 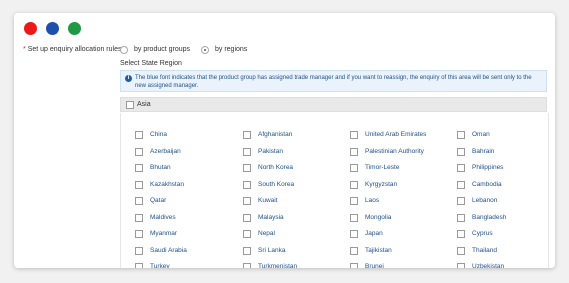 What do you see at coordinates (480, 168) in the screenshot?
I see `country-option: Philippines` at bounding box center [480, 168].